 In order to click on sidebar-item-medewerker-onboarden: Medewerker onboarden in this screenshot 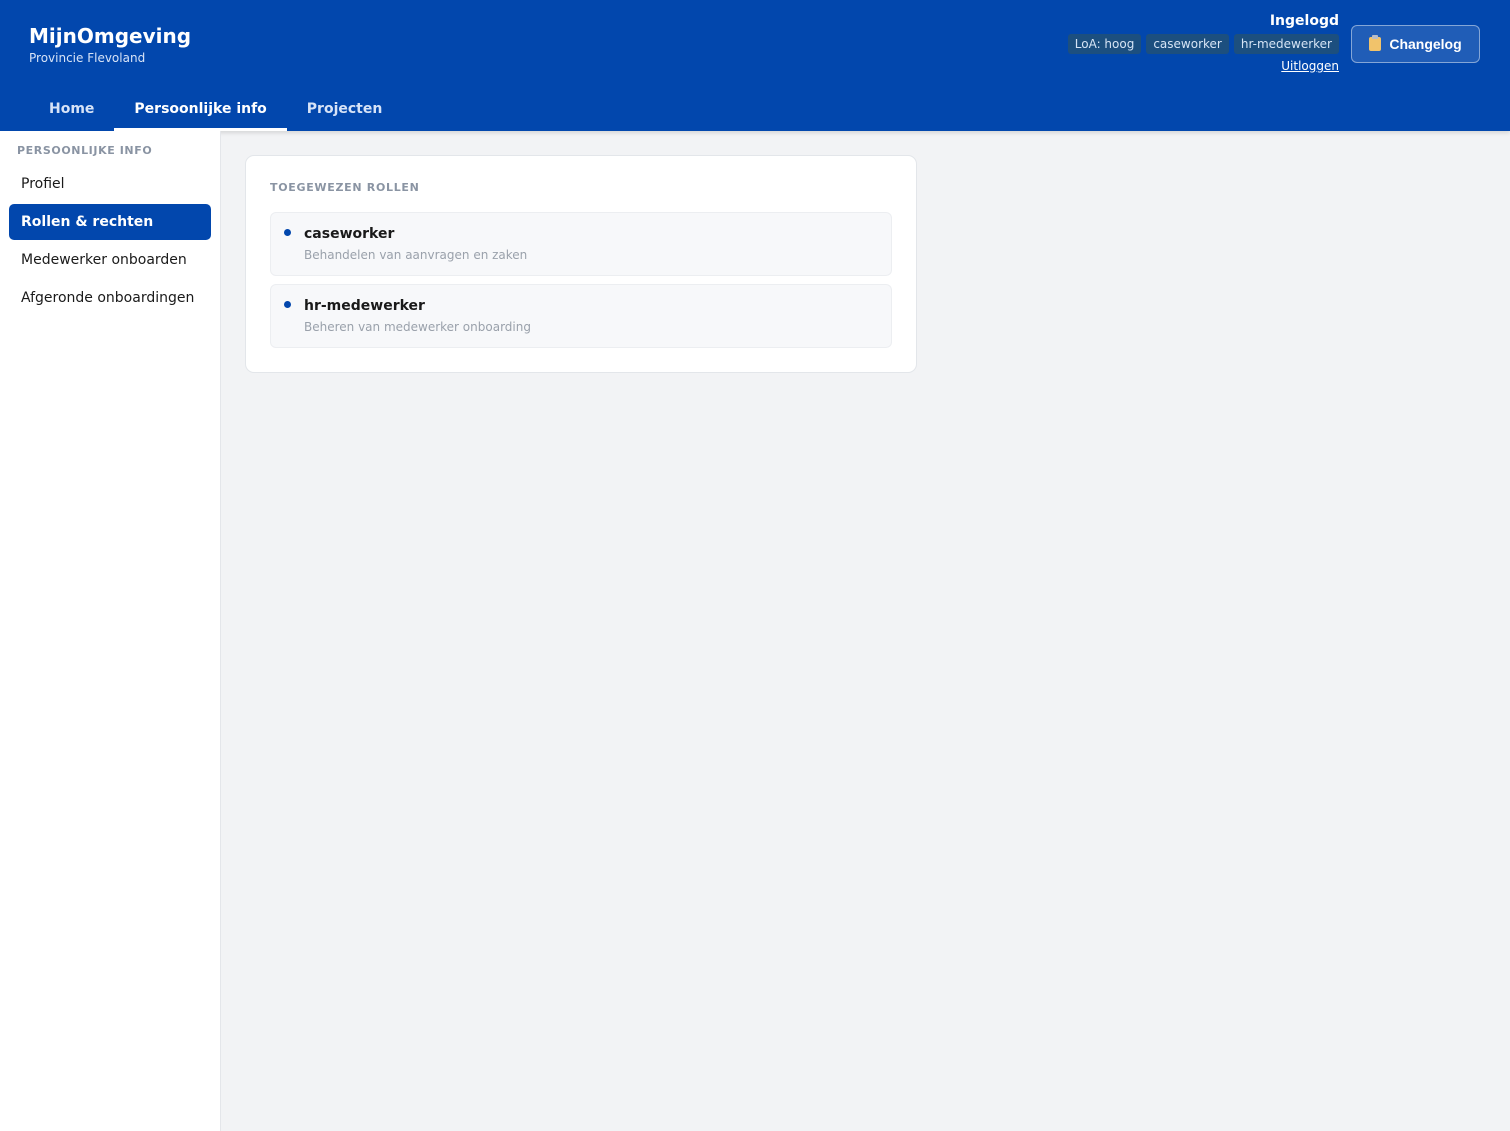, I will do `click(110, 260)`.